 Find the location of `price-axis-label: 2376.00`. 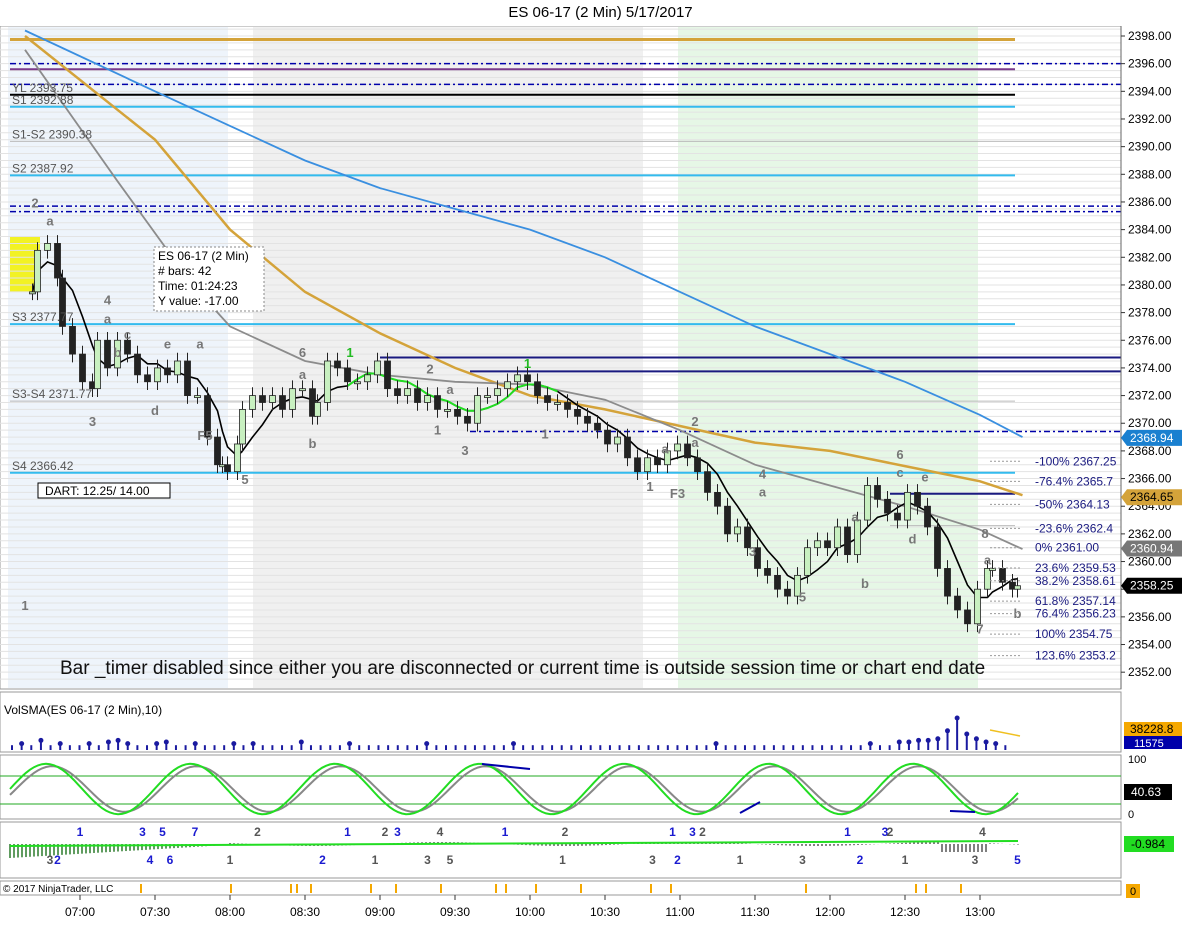

price-axis-label: 2376.00 is located at coordinates (1150, 340).